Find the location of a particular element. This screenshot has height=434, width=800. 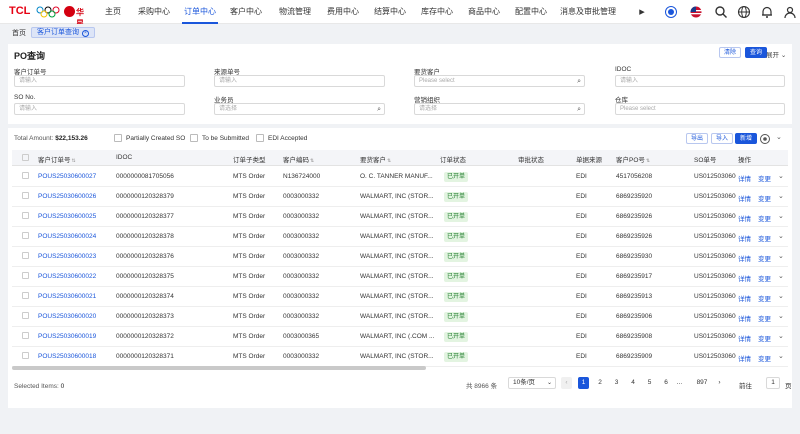

horizontal-scrollbar is located at coordinates (219, 368).